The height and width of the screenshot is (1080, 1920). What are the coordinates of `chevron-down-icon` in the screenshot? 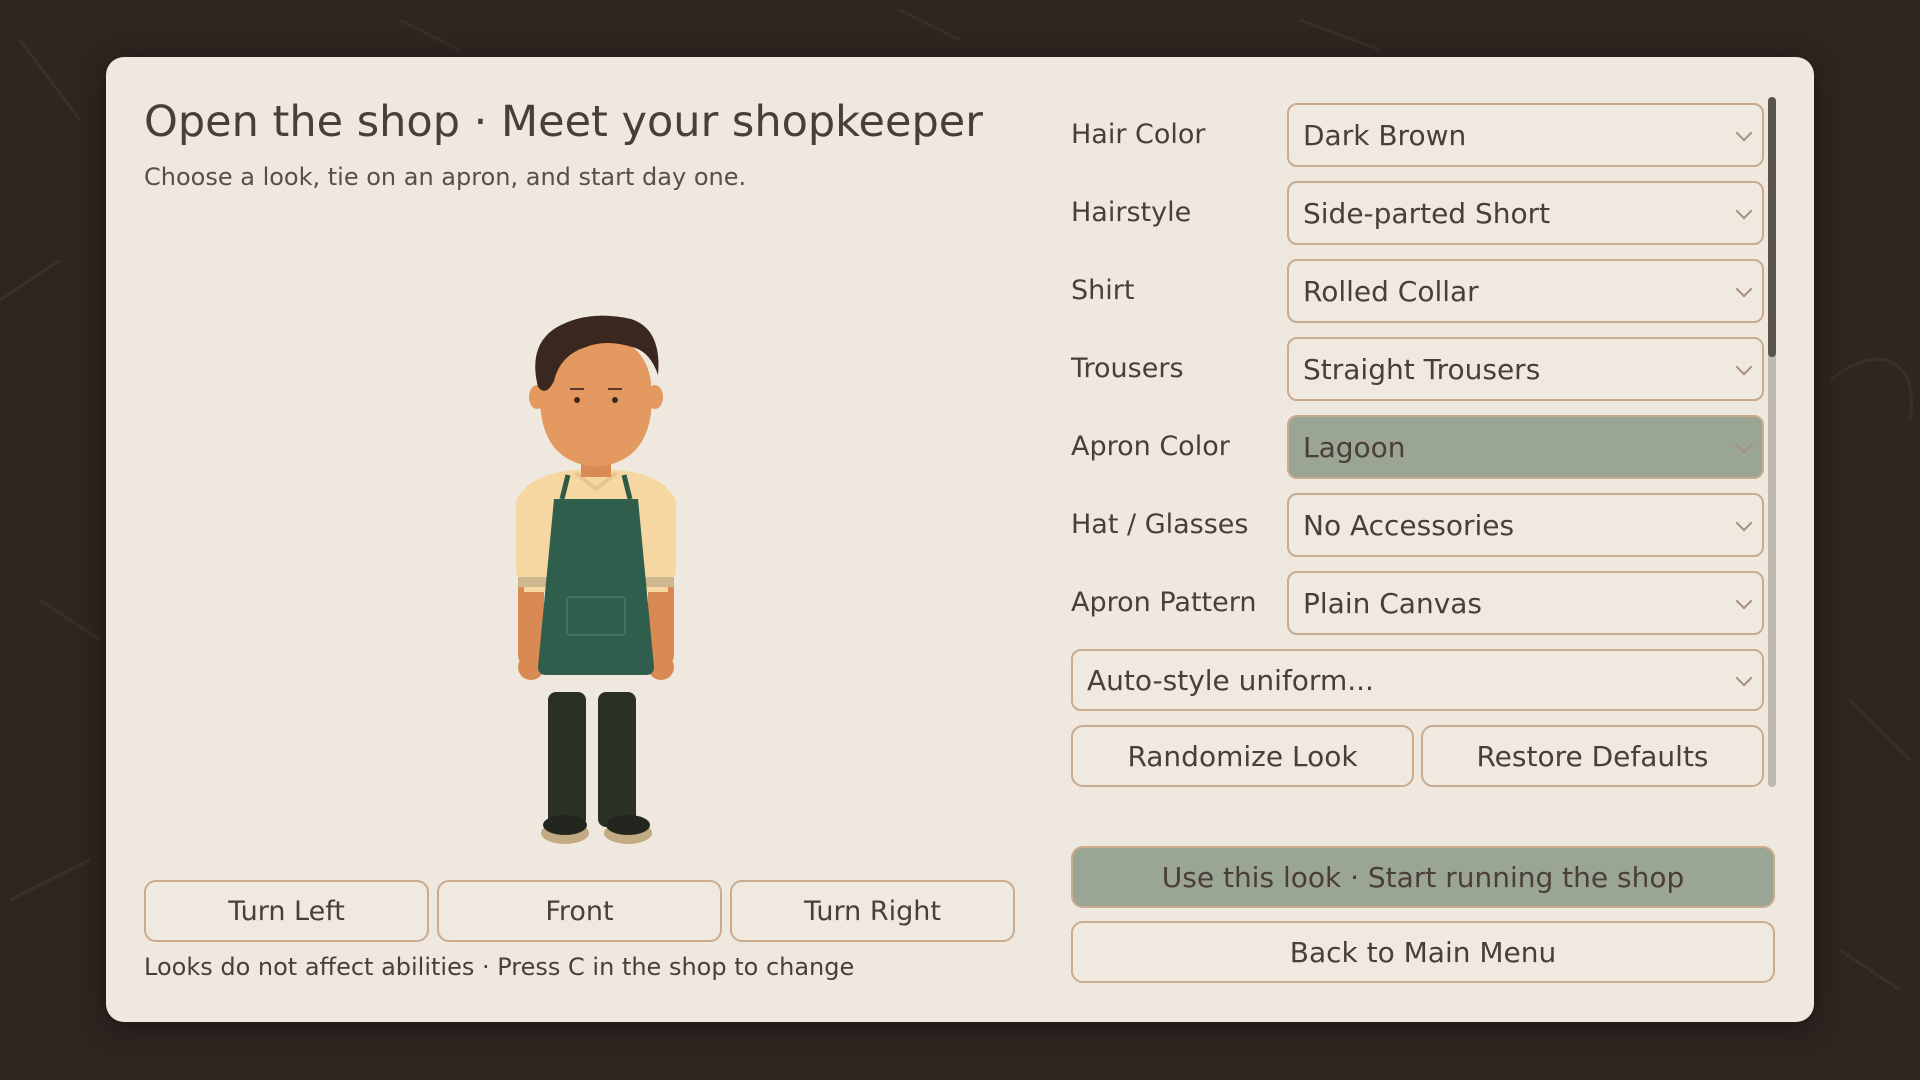 It's located at (1744, 678).